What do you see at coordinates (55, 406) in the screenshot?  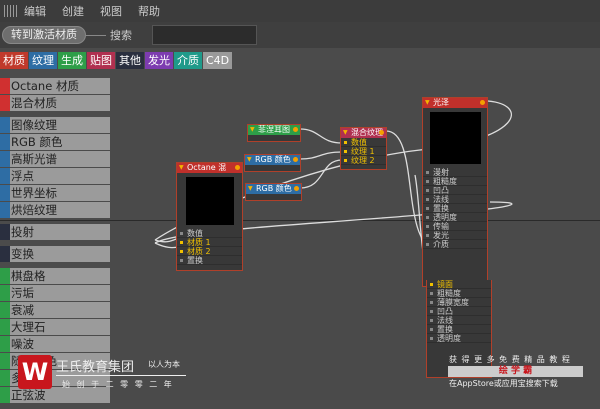 I see `group-divider` at bounding box center [55, 406].